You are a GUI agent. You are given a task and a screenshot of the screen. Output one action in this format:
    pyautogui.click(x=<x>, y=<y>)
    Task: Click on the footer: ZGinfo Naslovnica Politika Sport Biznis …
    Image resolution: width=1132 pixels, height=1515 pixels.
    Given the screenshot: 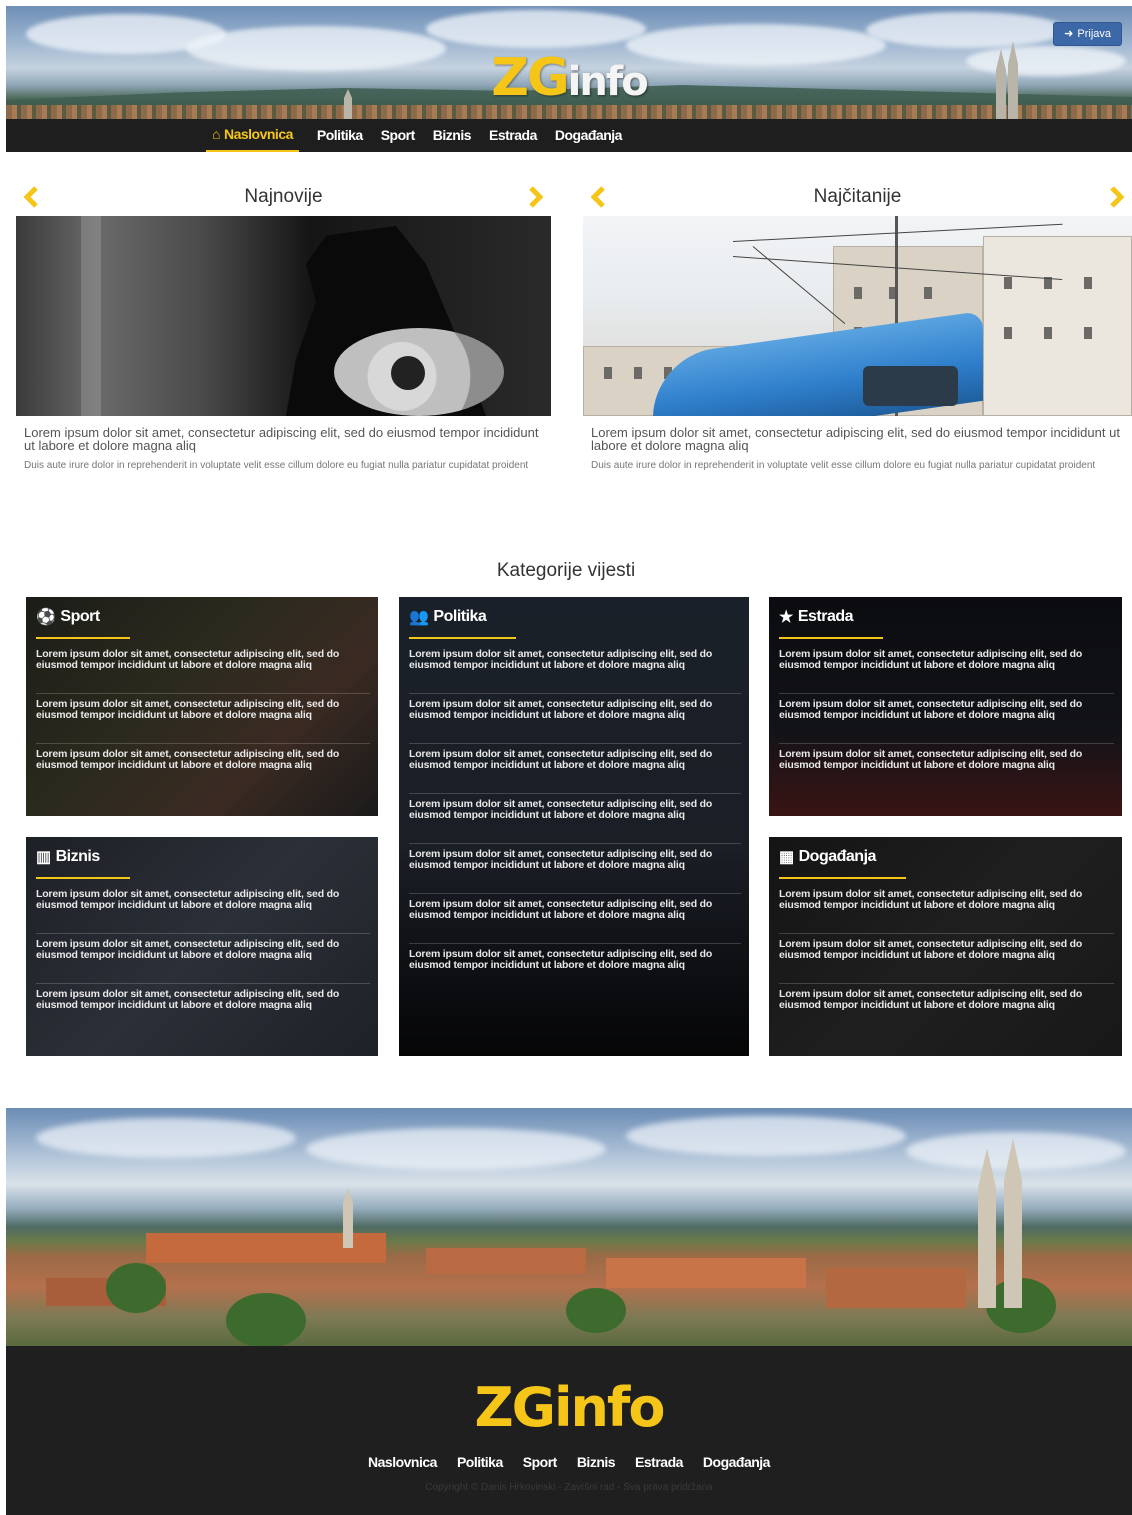 What is the action you would take?
    pyautogui.click(x=569, y=1430)
    